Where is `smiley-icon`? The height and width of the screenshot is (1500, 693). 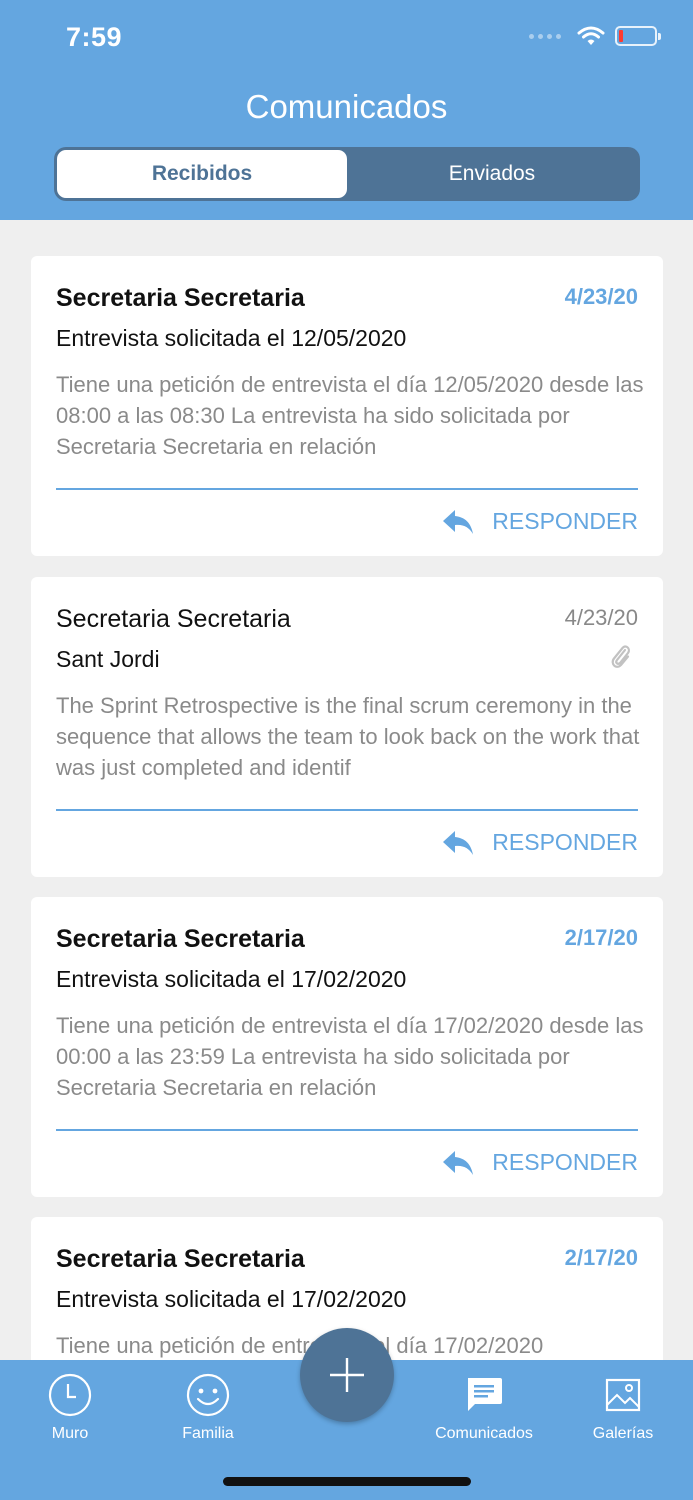 smiley-icon is located at coordinates (208, 1395).